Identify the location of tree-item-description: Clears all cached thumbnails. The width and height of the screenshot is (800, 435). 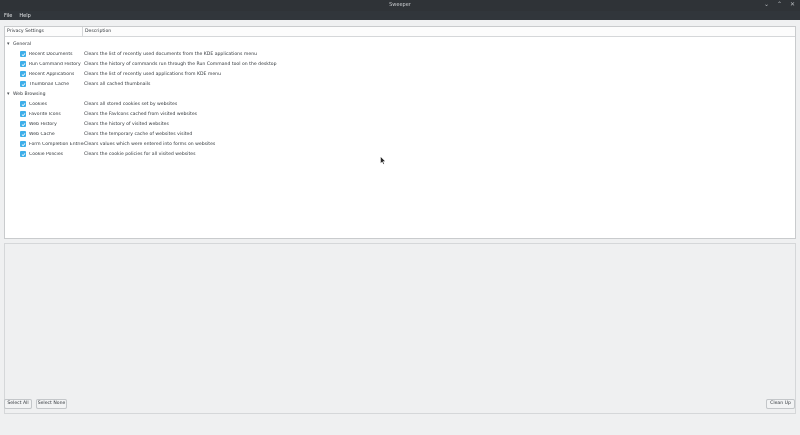
(117, 84).